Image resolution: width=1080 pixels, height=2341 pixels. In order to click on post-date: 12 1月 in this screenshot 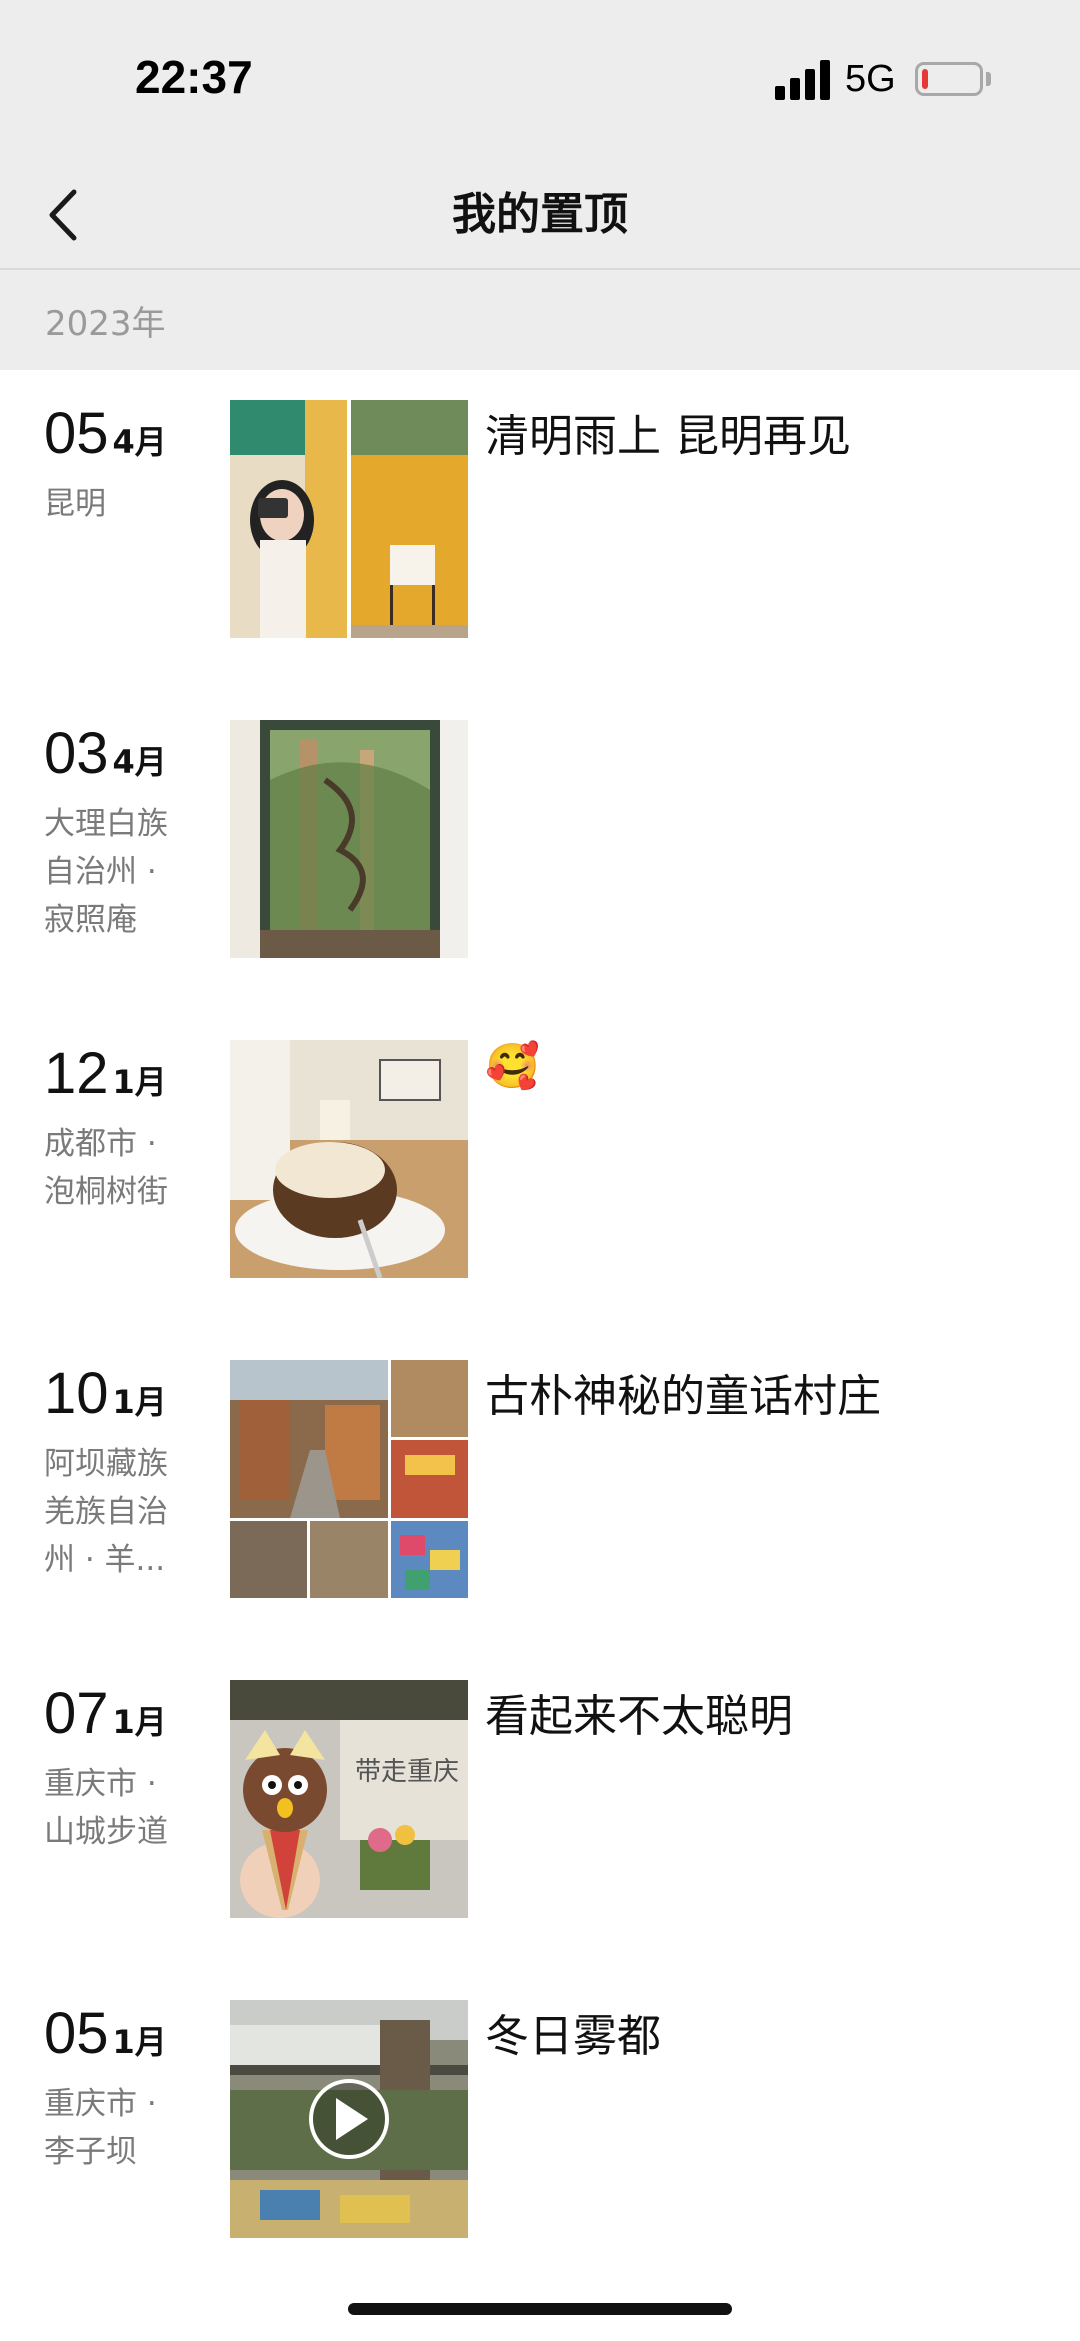, I will do `click(105, 1073)`.